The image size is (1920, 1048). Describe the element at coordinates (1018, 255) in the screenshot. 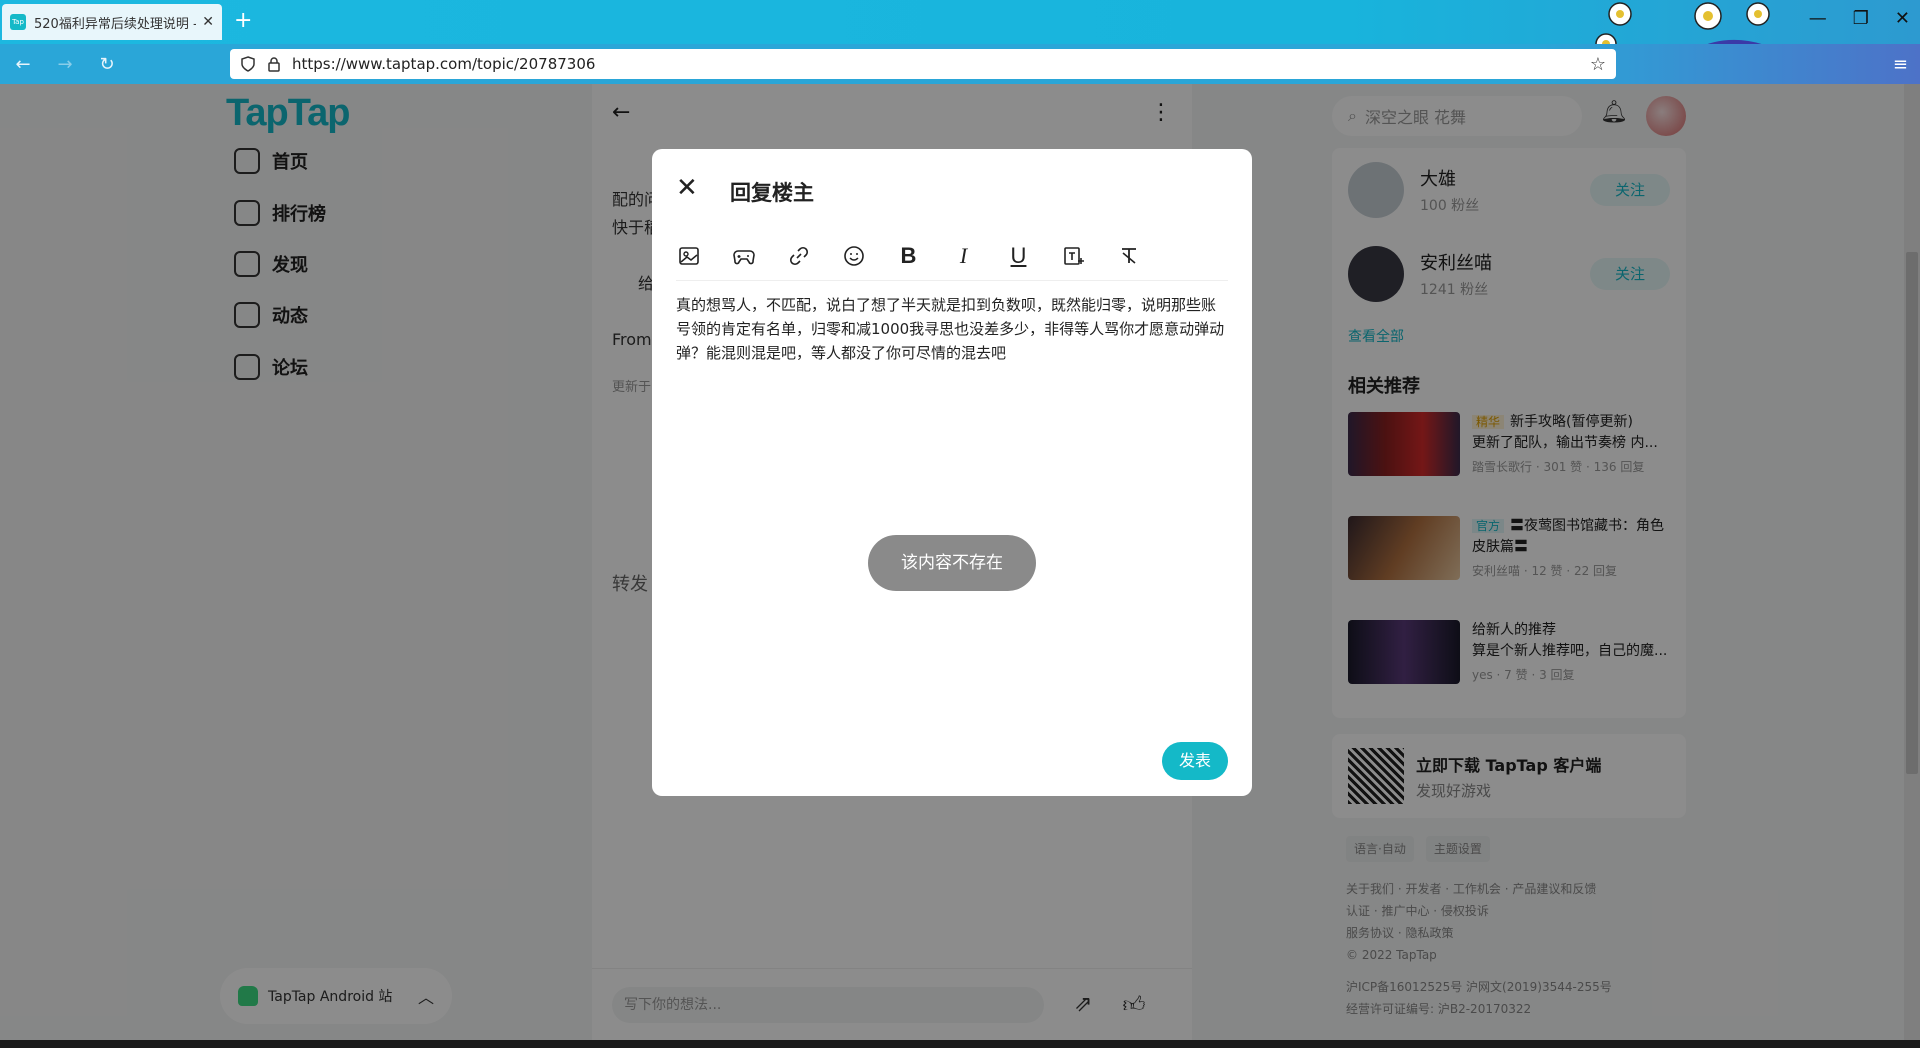

I see `underline-icon: U` at that location.